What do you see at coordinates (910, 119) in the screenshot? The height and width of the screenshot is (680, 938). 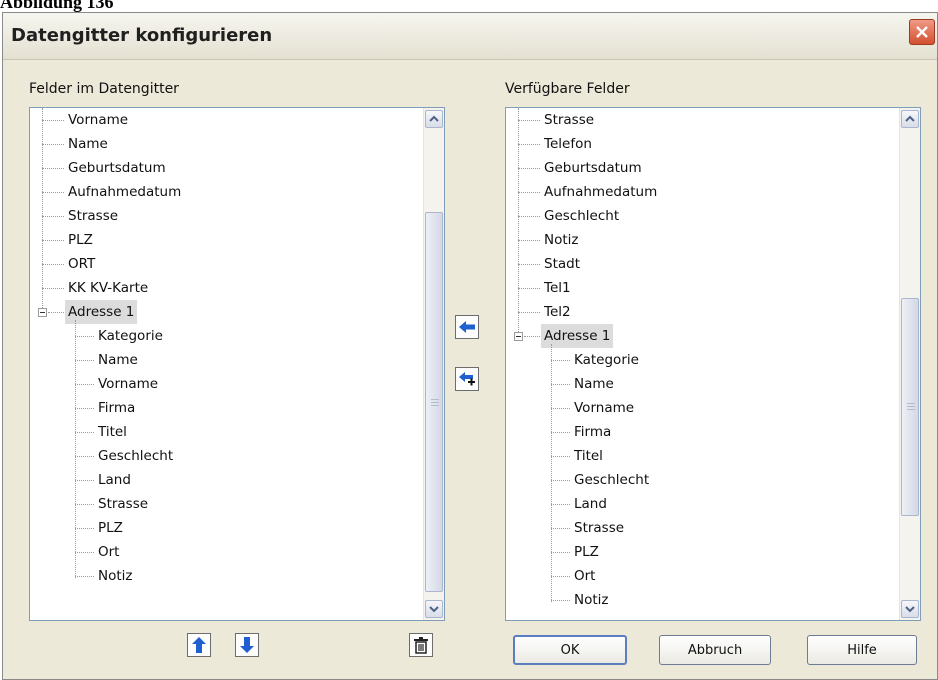 I see `right-scroll-up-button` at bounding box center [910, 119].